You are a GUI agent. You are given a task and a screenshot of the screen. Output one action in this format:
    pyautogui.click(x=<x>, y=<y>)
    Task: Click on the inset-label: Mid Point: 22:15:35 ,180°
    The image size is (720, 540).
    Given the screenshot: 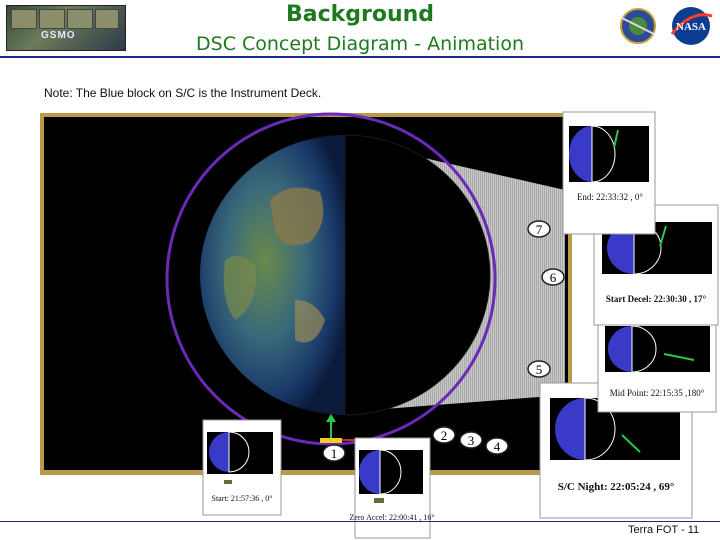 What is the action you would take?
    pyautogui.click(x=657, y=393)
    